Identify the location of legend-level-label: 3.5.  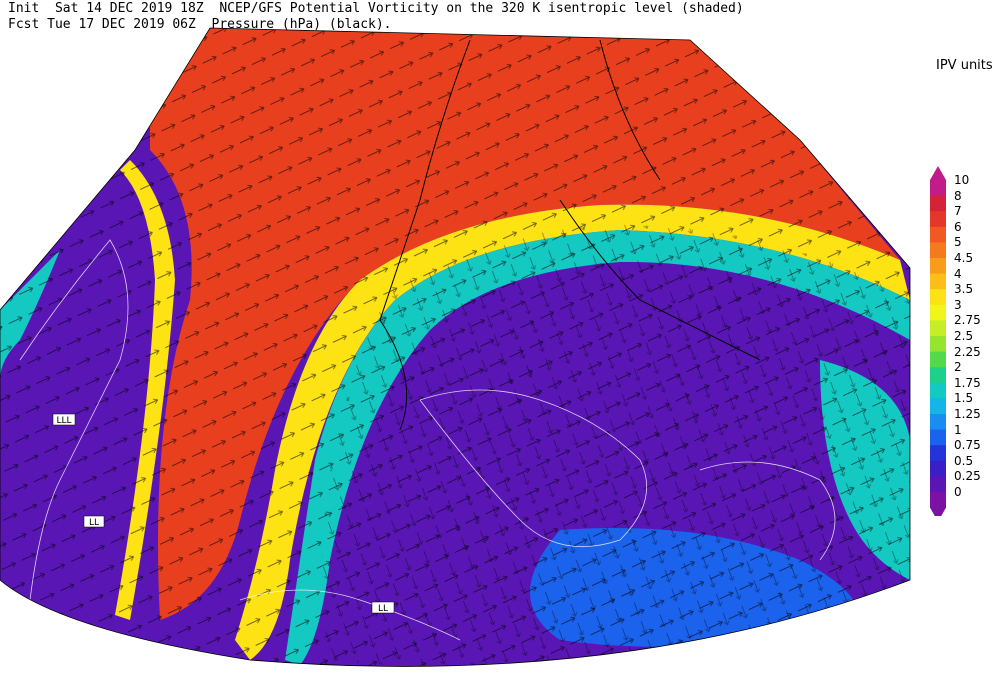
(964, 289).